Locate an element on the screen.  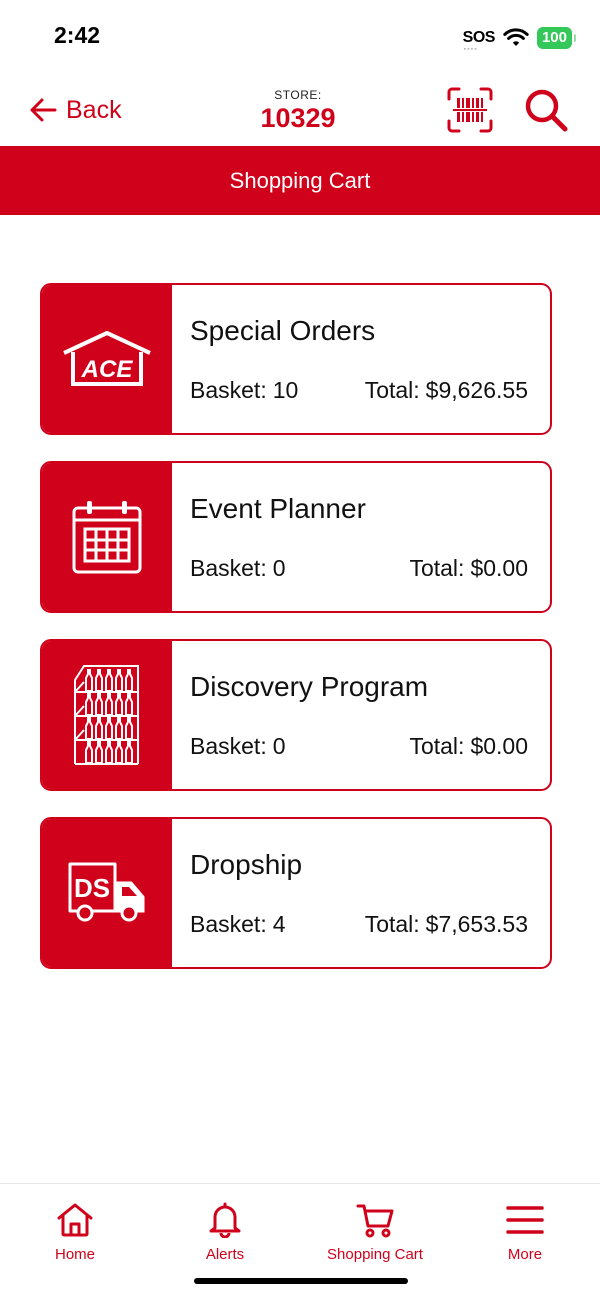
home-indicator is located at coordinates (301, 1281).